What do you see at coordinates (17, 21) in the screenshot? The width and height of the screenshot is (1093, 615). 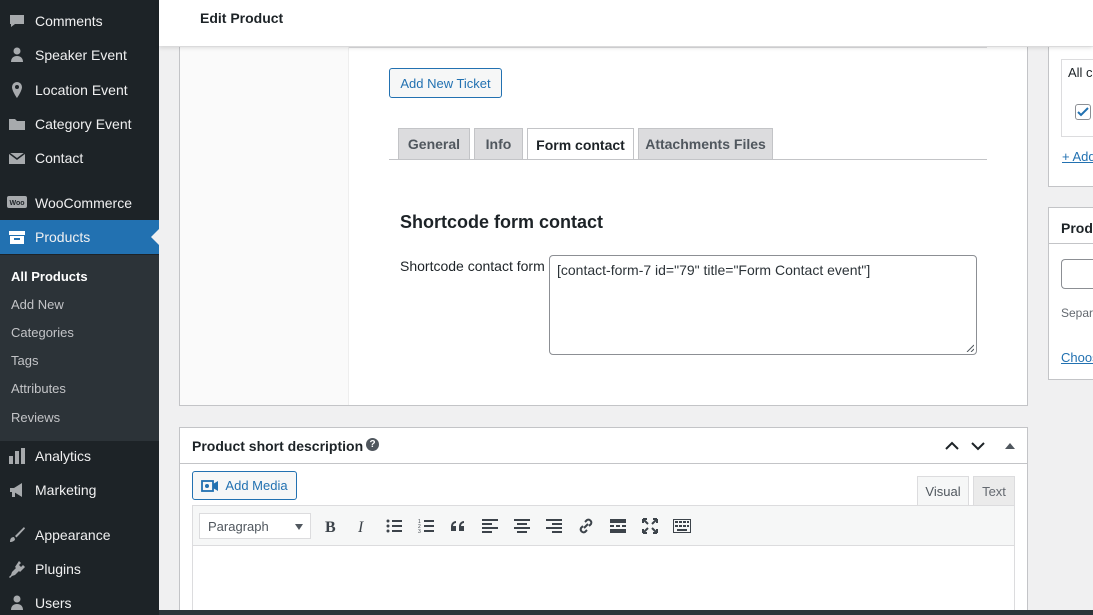 I see `comments-icon` at bounding box center [17, 21].